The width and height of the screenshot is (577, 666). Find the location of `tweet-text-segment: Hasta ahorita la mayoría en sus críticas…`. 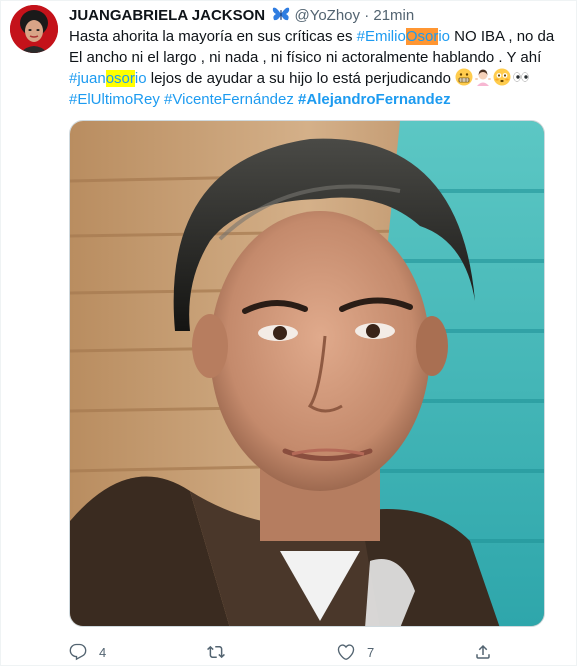

tweet-text-segment: Hasta ahorita la mayoría en sus críticas… is located at coordinates (213, 36).